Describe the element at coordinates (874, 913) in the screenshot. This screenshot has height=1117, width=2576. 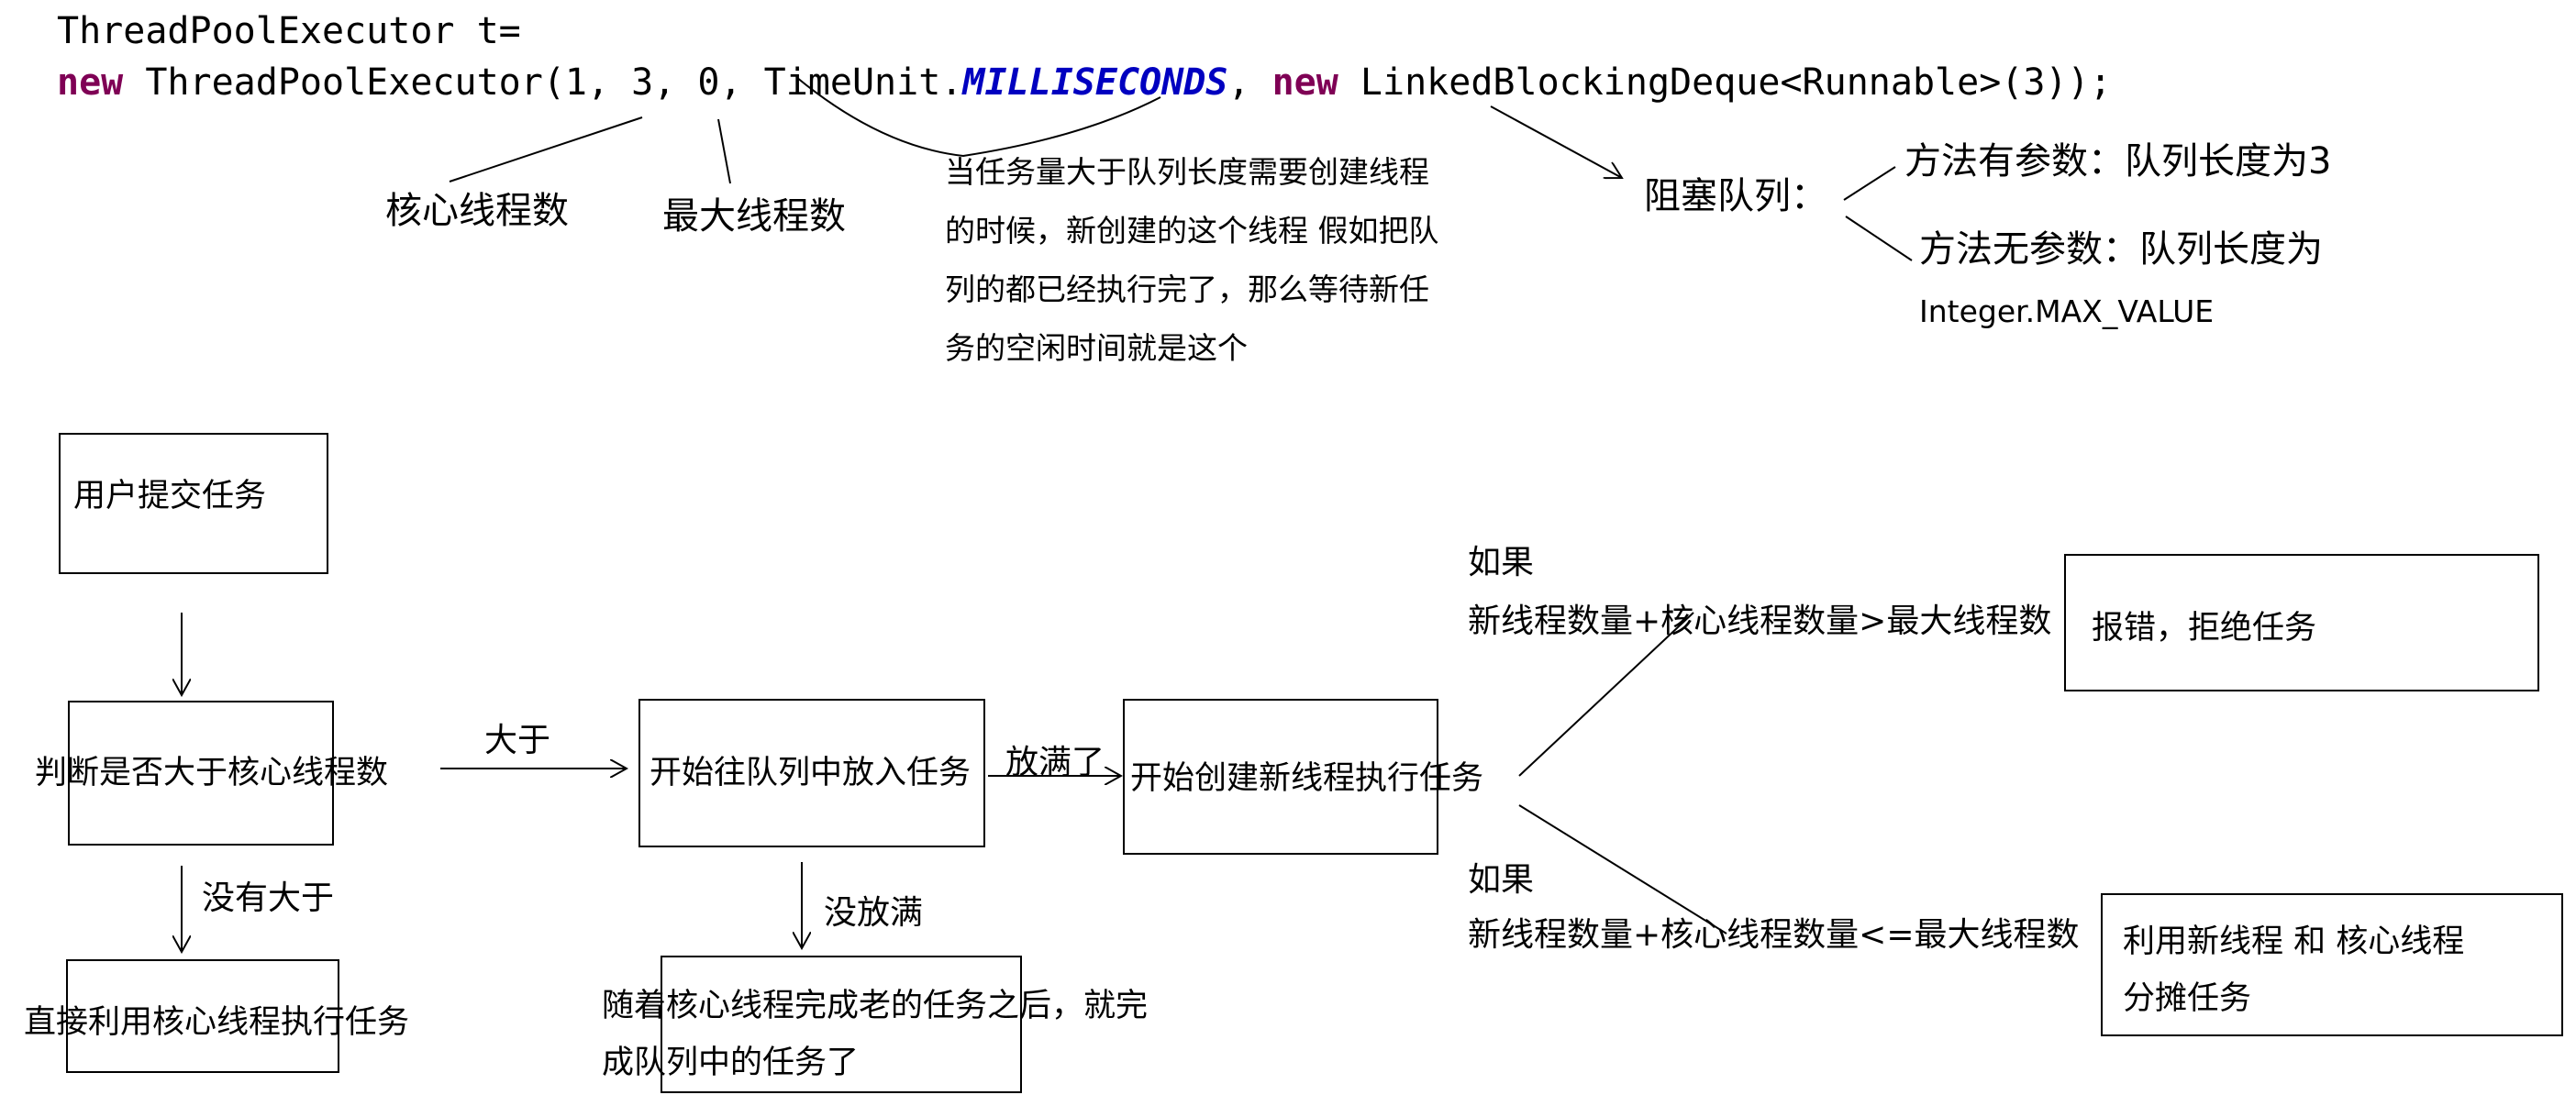
I see `label-not-full: 没放满` at that location.